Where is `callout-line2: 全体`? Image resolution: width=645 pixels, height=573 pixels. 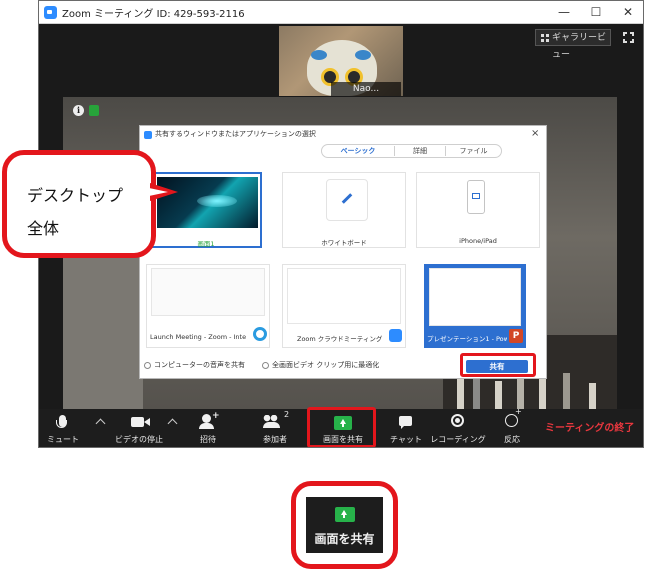 callout-line2: 全体 is located at coordinates (43, 228).